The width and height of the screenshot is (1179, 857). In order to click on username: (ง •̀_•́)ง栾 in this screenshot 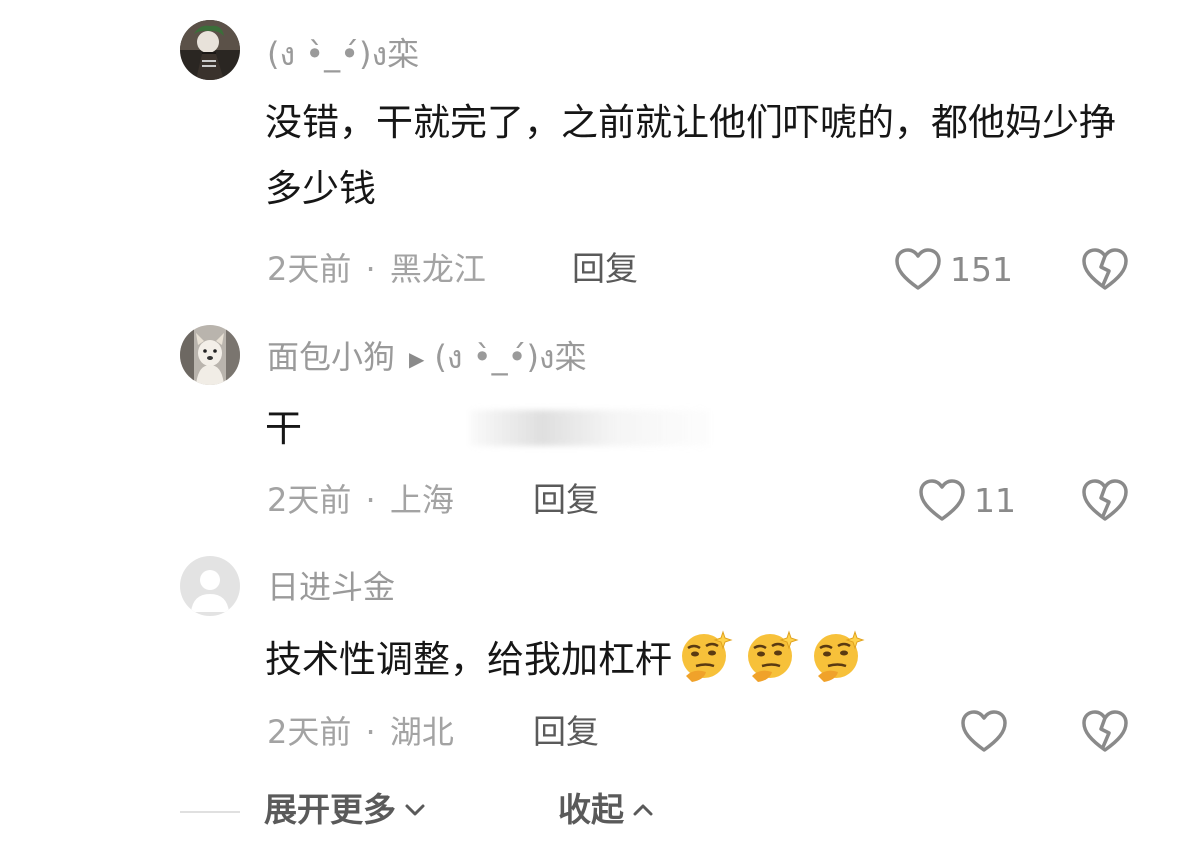, I will do `click(343, 54)`.